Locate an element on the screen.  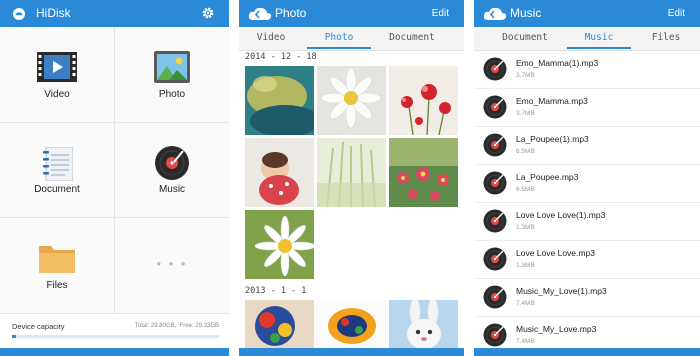
video-label: Video is located at coordinates (57, 94).